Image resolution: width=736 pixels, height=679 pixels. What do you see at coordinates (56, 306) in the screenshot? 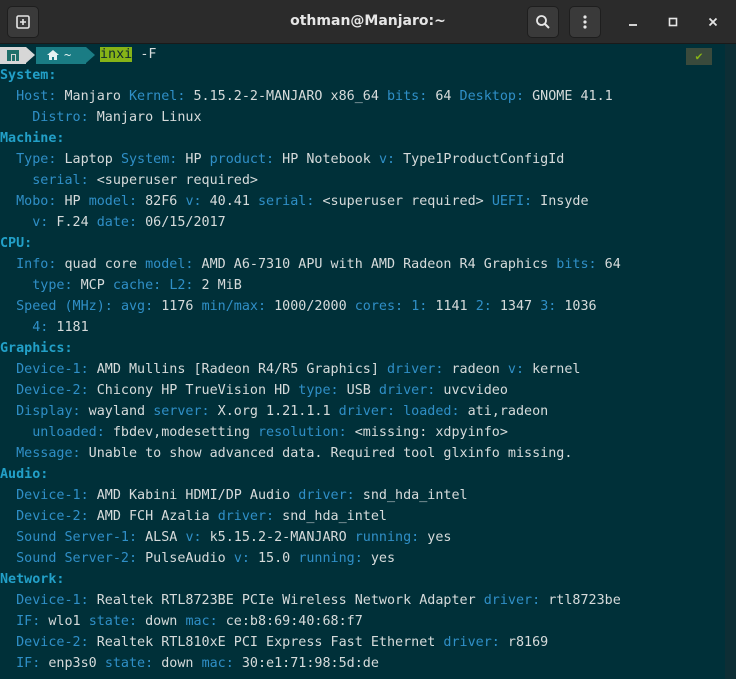
I see `output-key: Speed (MHz):` at bounding box center [56, 306].